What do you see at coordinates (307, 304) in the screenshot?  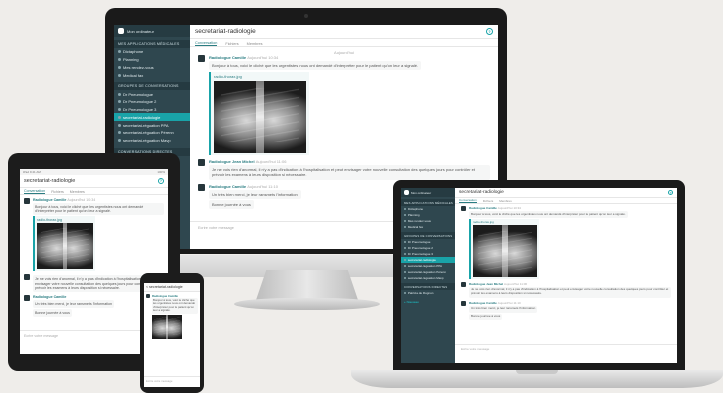 I see `monitor-foot` at bounding box center [307, 304].